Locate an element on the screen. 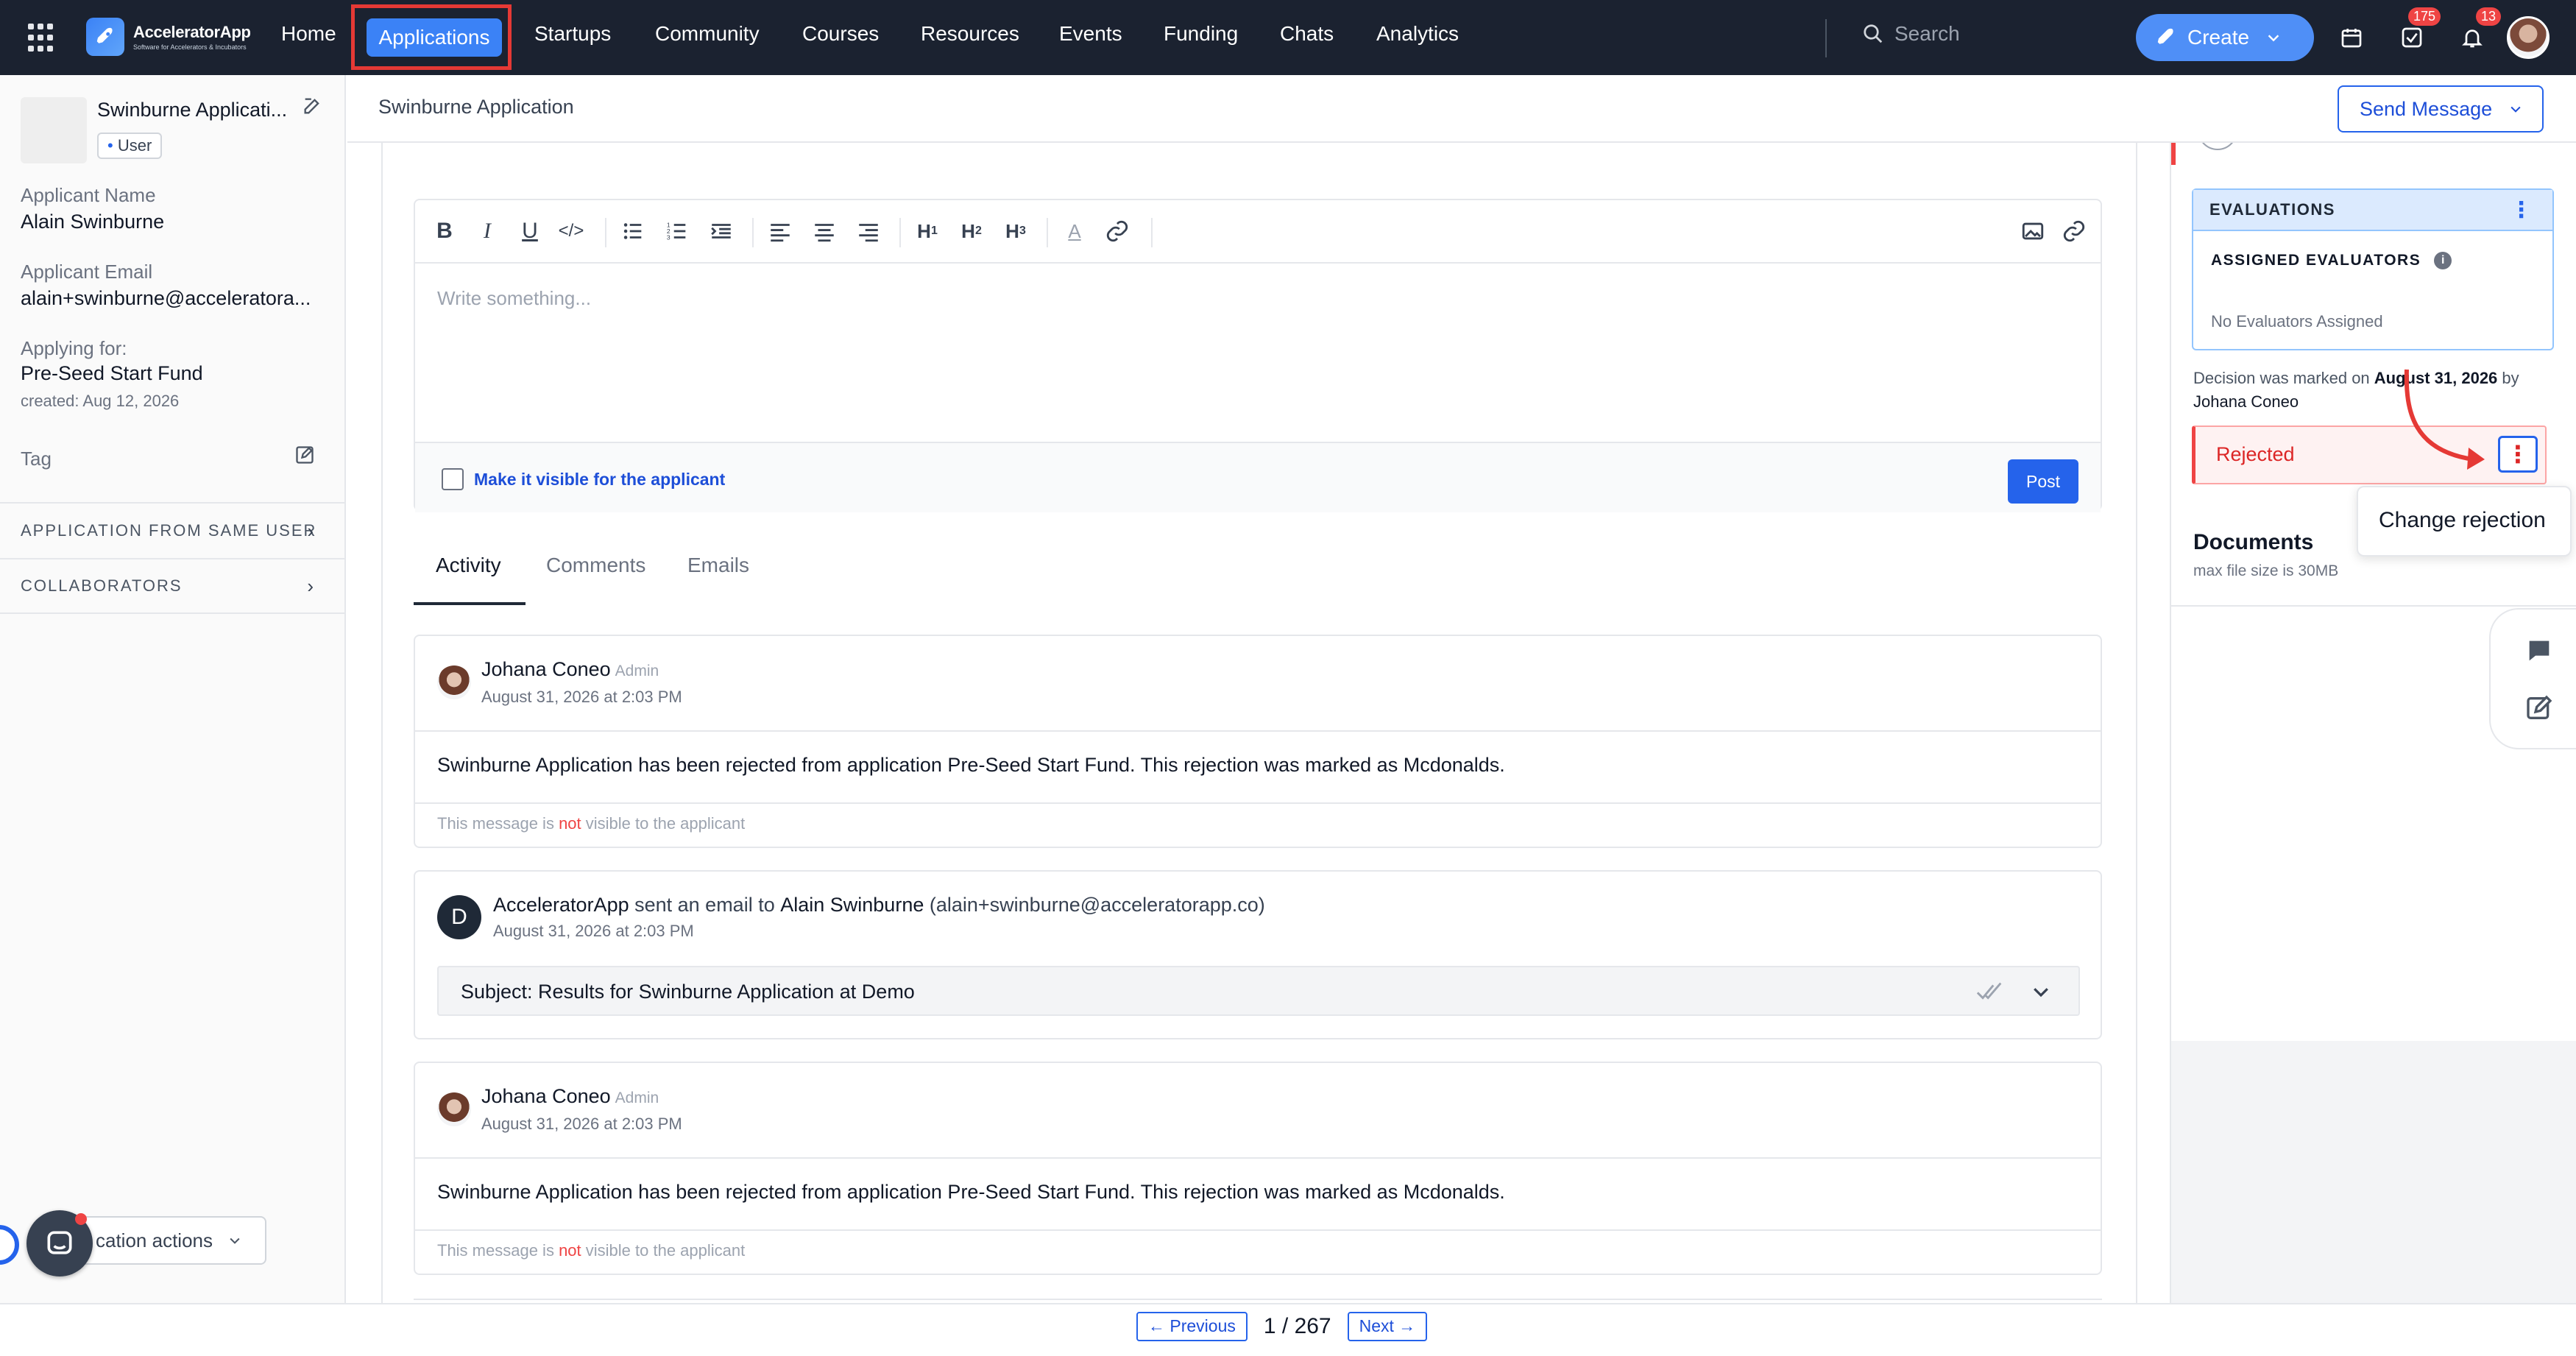  applicant-email-label: Applicant Email is located at coordinates (87, 272).